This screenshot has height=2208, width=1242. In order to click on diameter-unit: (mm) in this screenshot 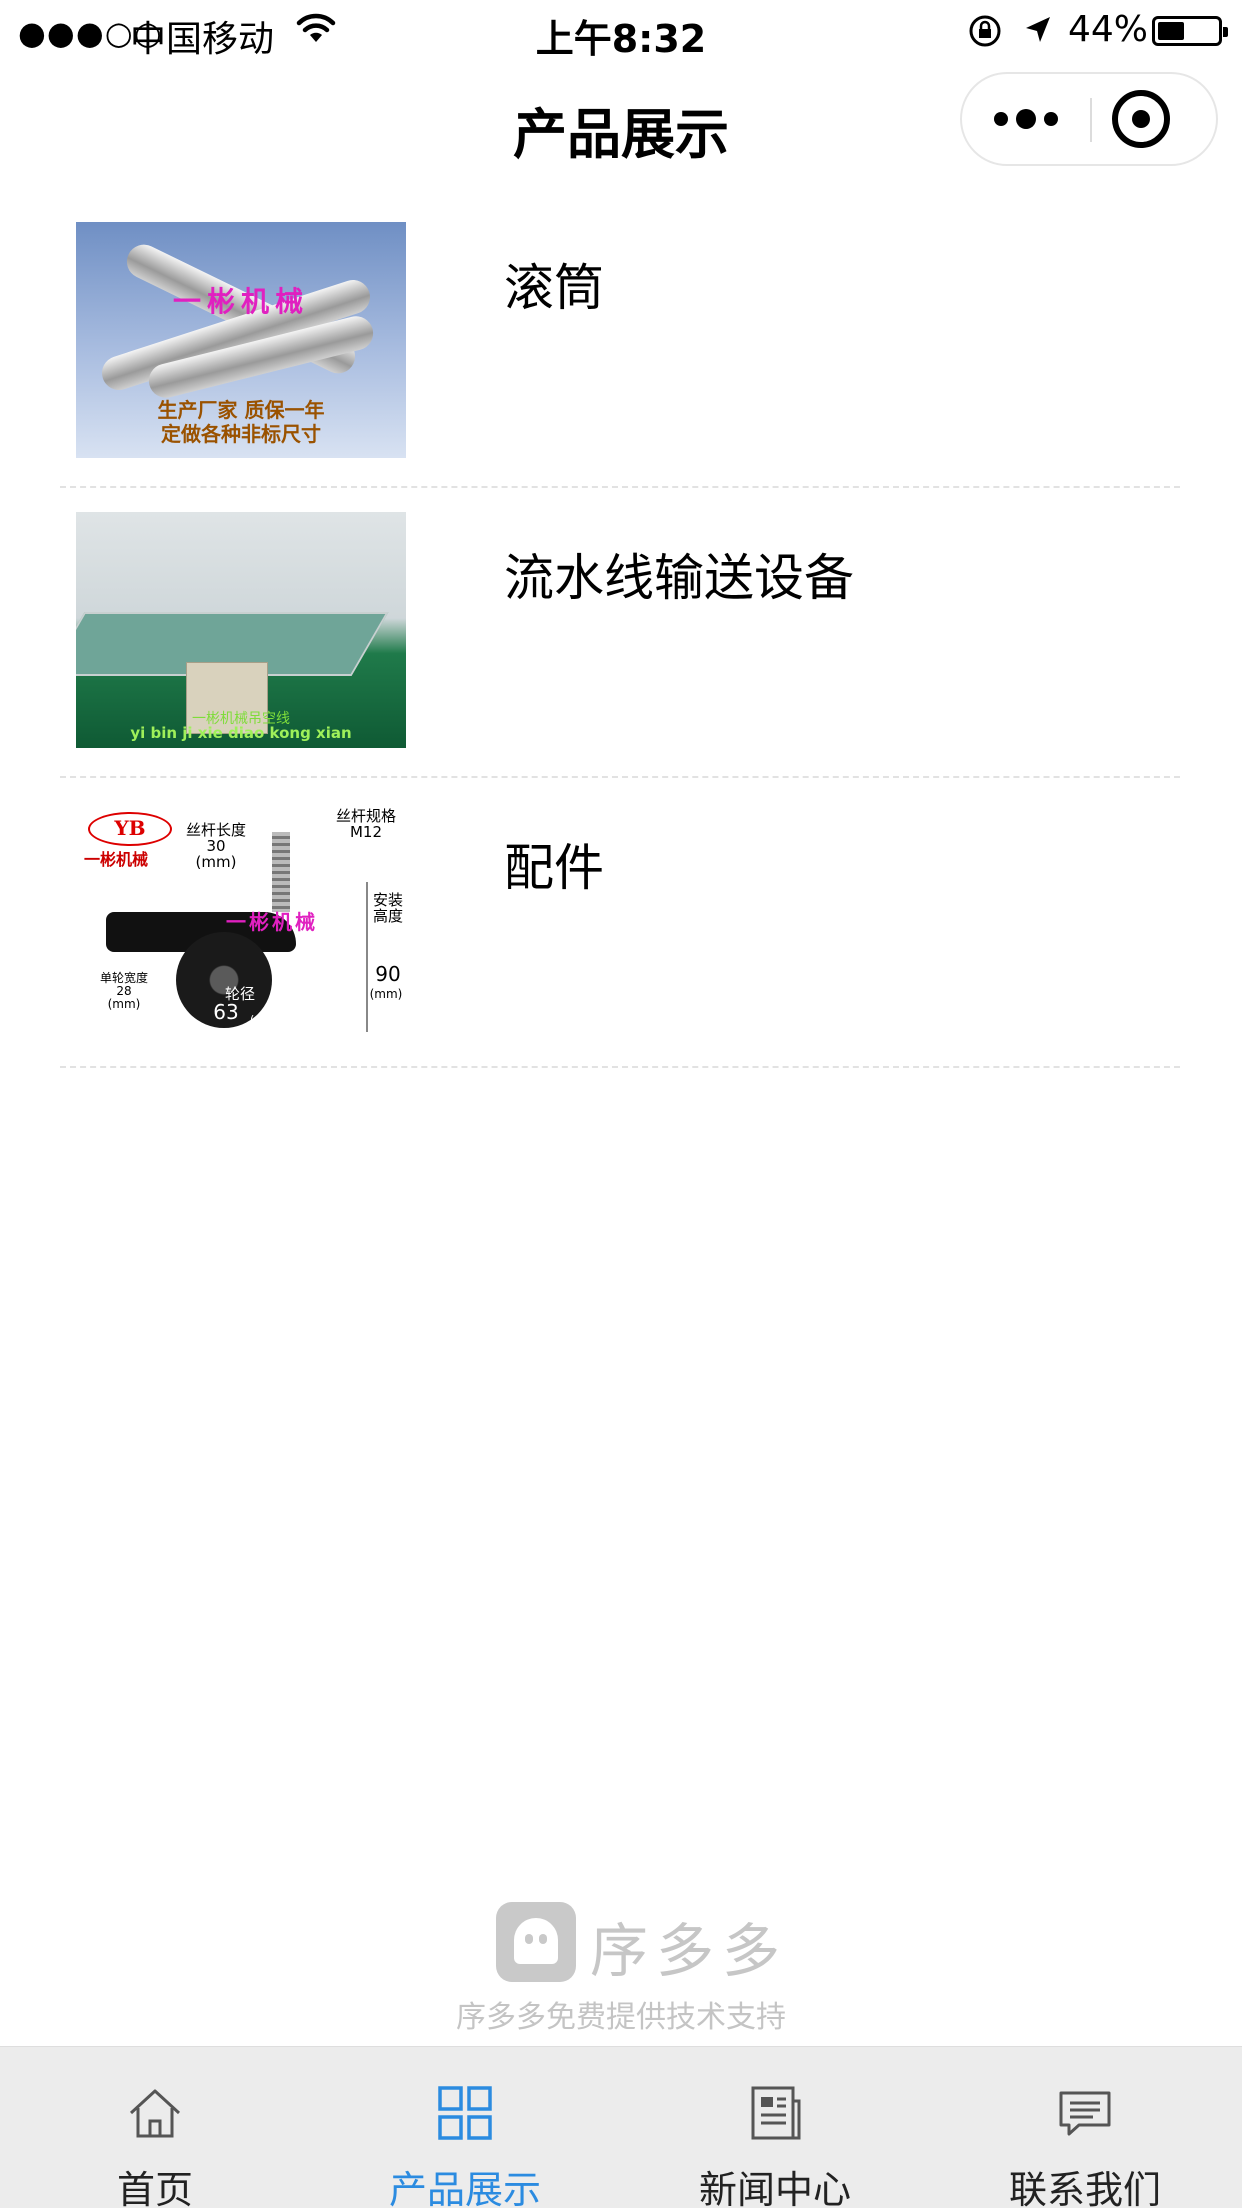, I will do `click(264, 1019)`.